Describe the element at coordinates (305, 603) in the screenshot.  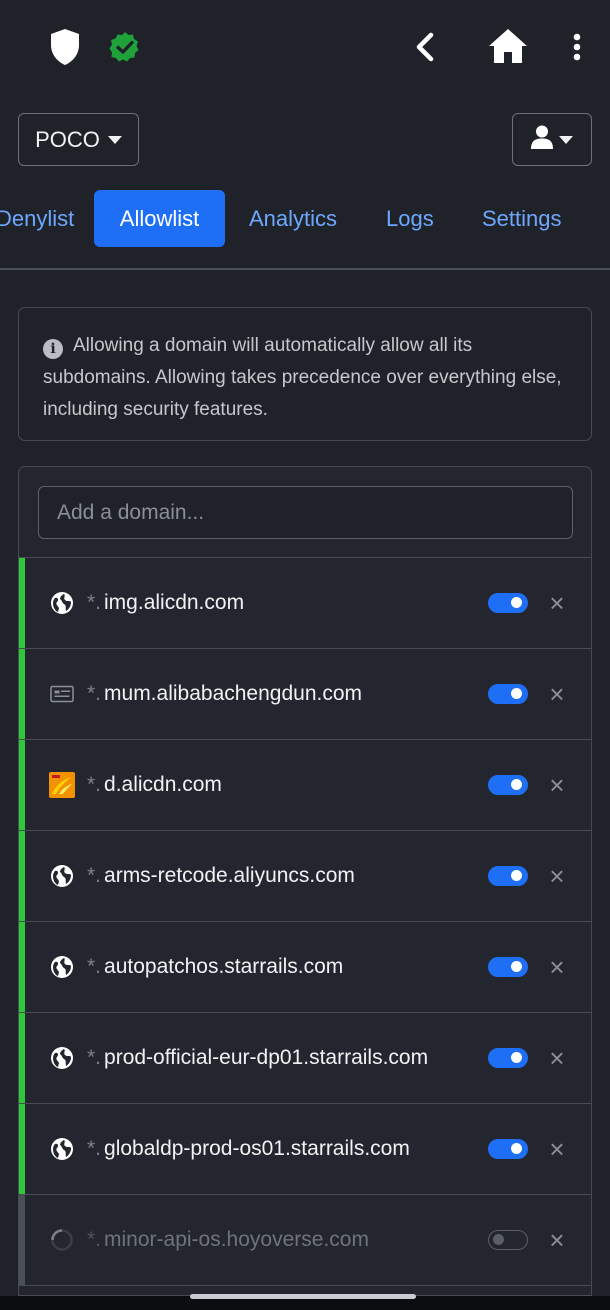
I see `allowlist-row: *. img.alicdn.com ×` at that location.